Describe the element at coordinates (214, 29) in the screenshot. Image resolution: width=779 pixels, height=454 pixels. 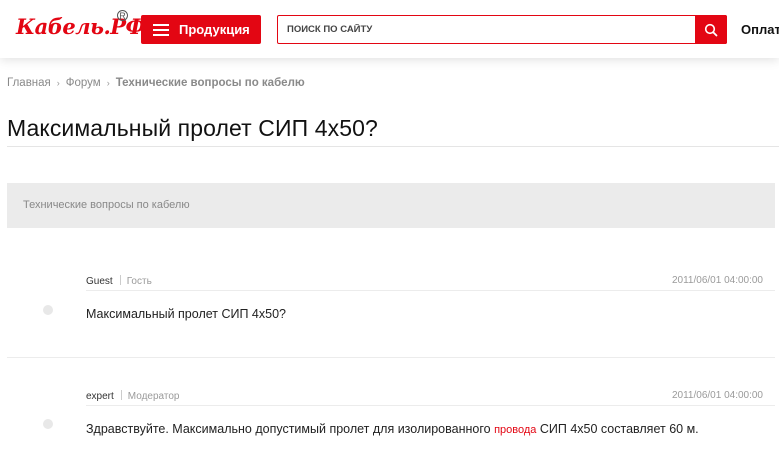
I see `products-menu-label: Продукция` at that location.